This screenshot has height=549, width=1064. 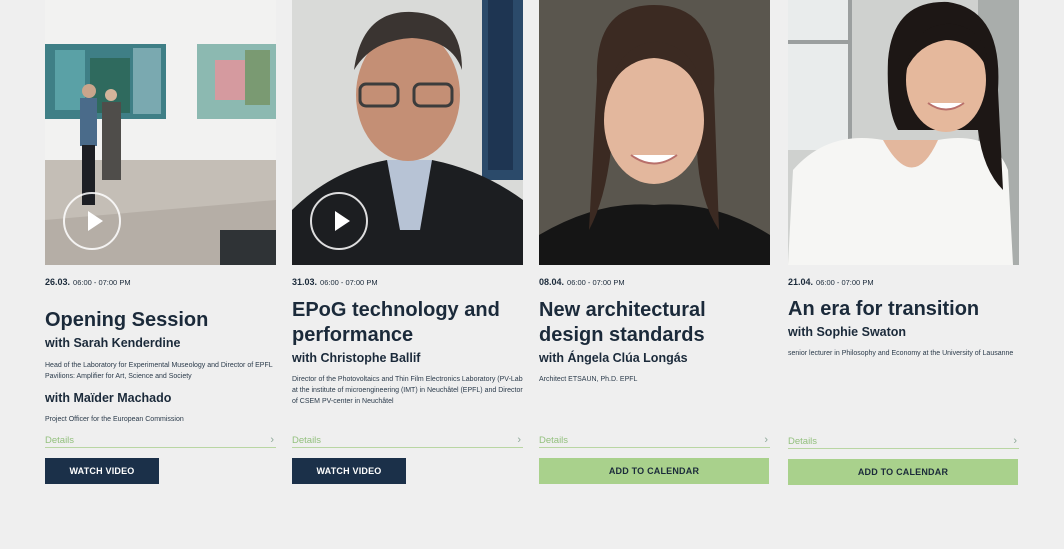 What do you see at coordinates (160, 132) in the screenshot?
I see `event-photo-gallery` at bounding box center [160, 132].